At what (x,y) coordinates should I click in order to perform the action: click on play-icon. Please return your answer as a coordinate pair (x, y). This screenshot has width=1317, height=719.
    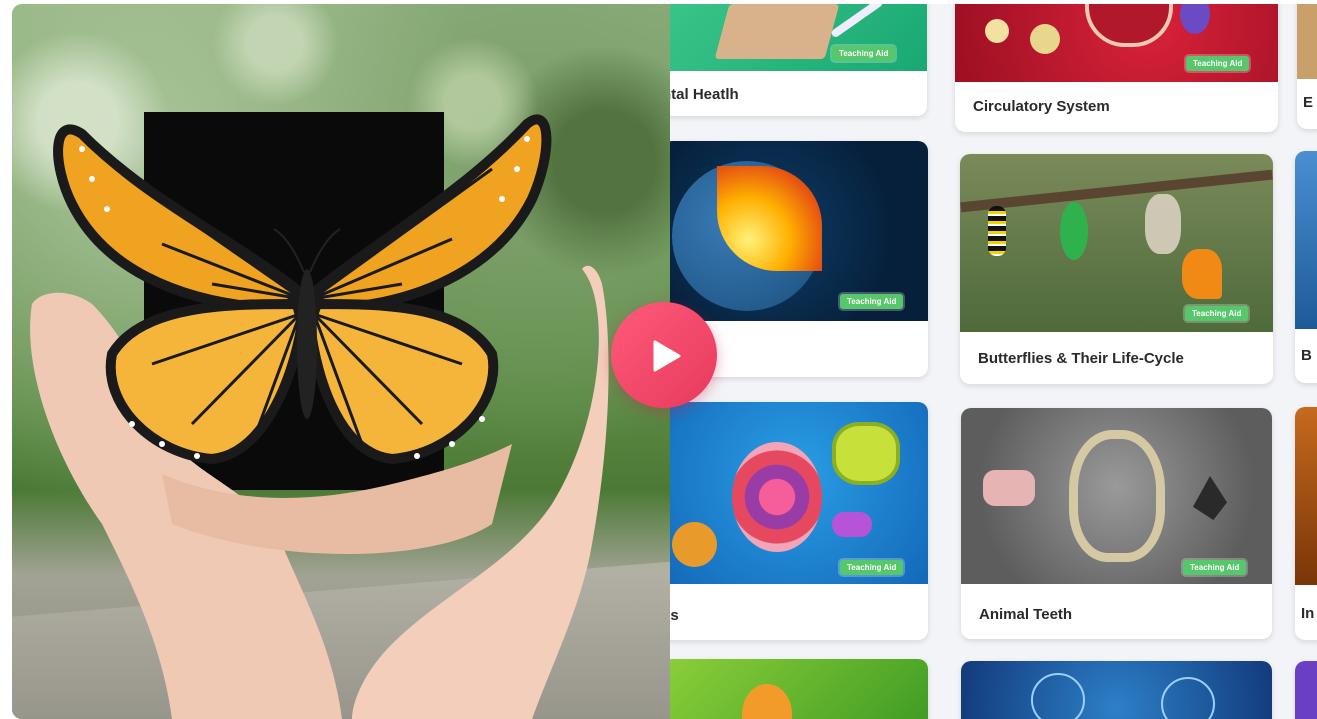
    Looking at the image, I should click on (667, 356).